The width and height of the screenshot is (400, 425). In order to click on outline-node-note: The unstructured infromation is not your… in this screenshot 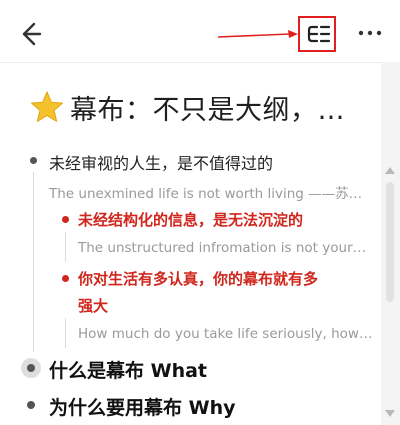, I will do `click(222, 248)`.